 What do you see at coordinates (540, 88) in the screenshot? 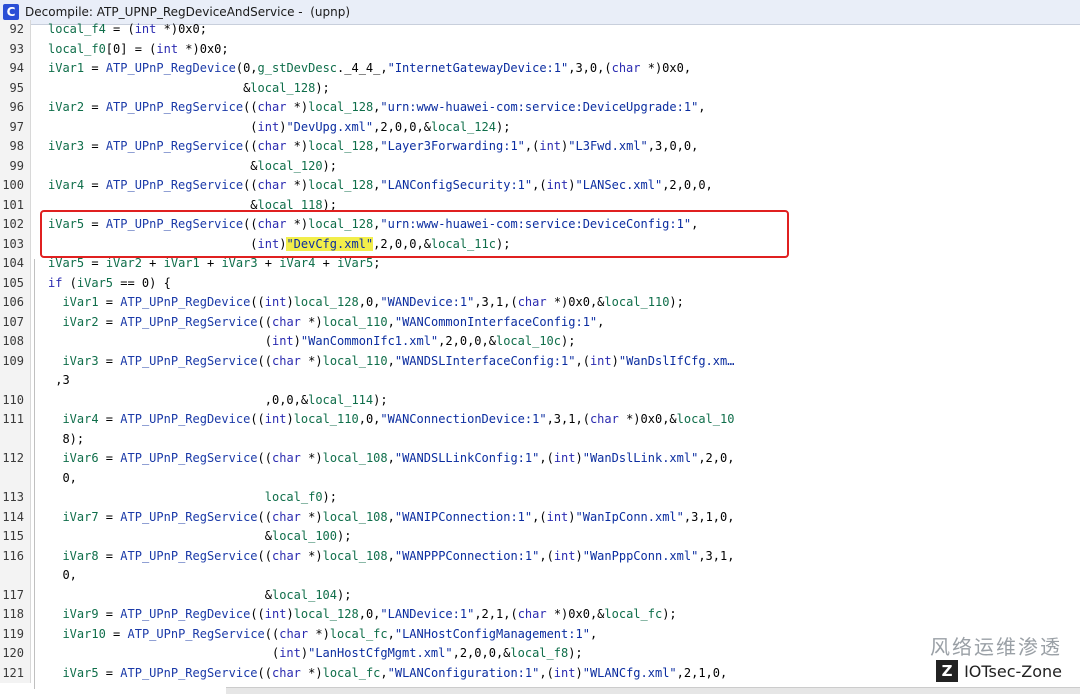
I see `code-line: 95 &local_128);` at bounding box center [540, 88].